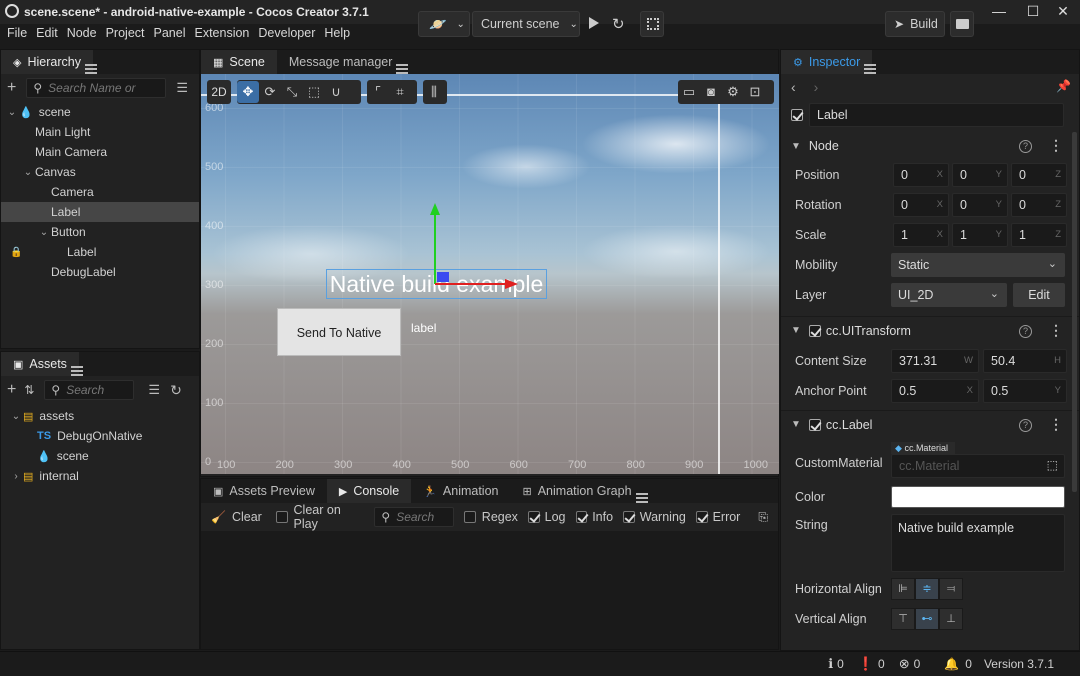 This screenshot has width=1080, height=676. I want to click on position-y-input: 0Y, so click(980, 175).